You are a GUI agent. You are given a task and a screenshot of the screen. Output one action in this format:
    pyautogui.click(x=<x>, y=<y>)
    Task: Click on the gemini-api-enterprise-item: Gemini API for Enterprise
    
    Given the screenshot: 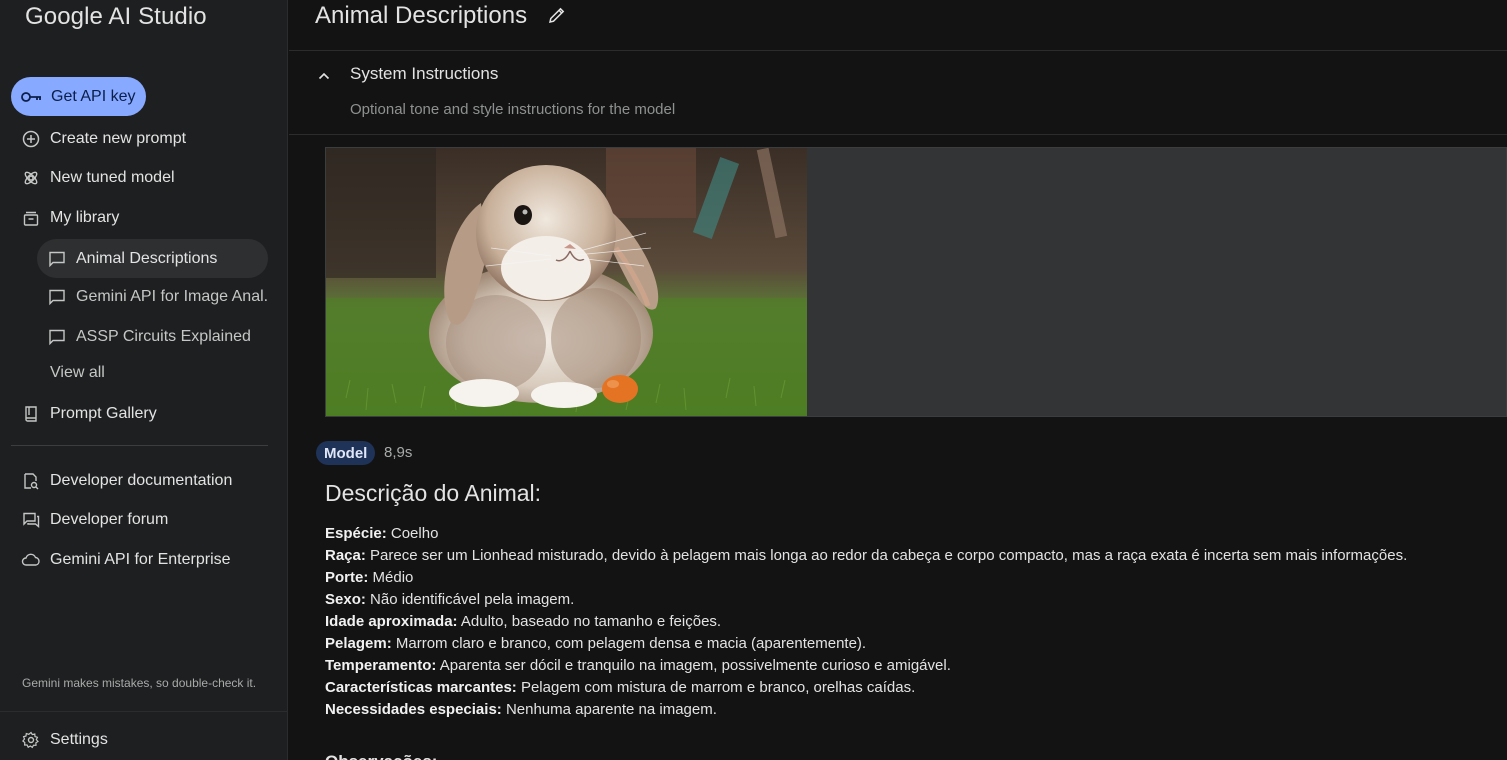 What is the action you would take?
    pyautogui.click(x=139, y=560)
    